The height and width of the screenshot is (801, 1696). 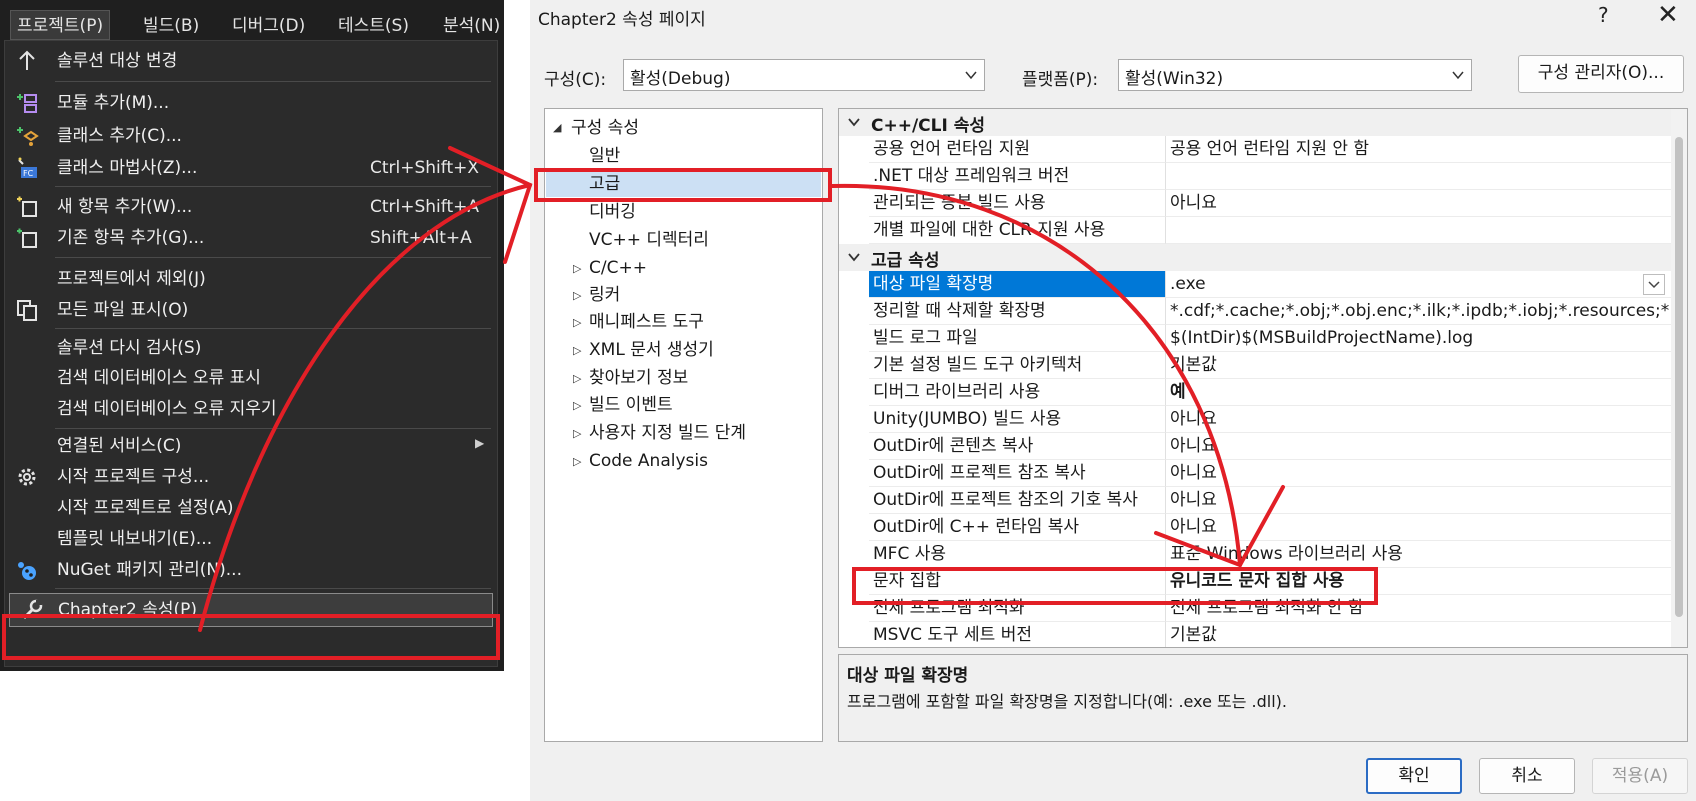 What do you see at coordinates (60, 25) in the screenshot?
I see `menu-project: 프로젝트(P)` at bounding box center [60, 25].